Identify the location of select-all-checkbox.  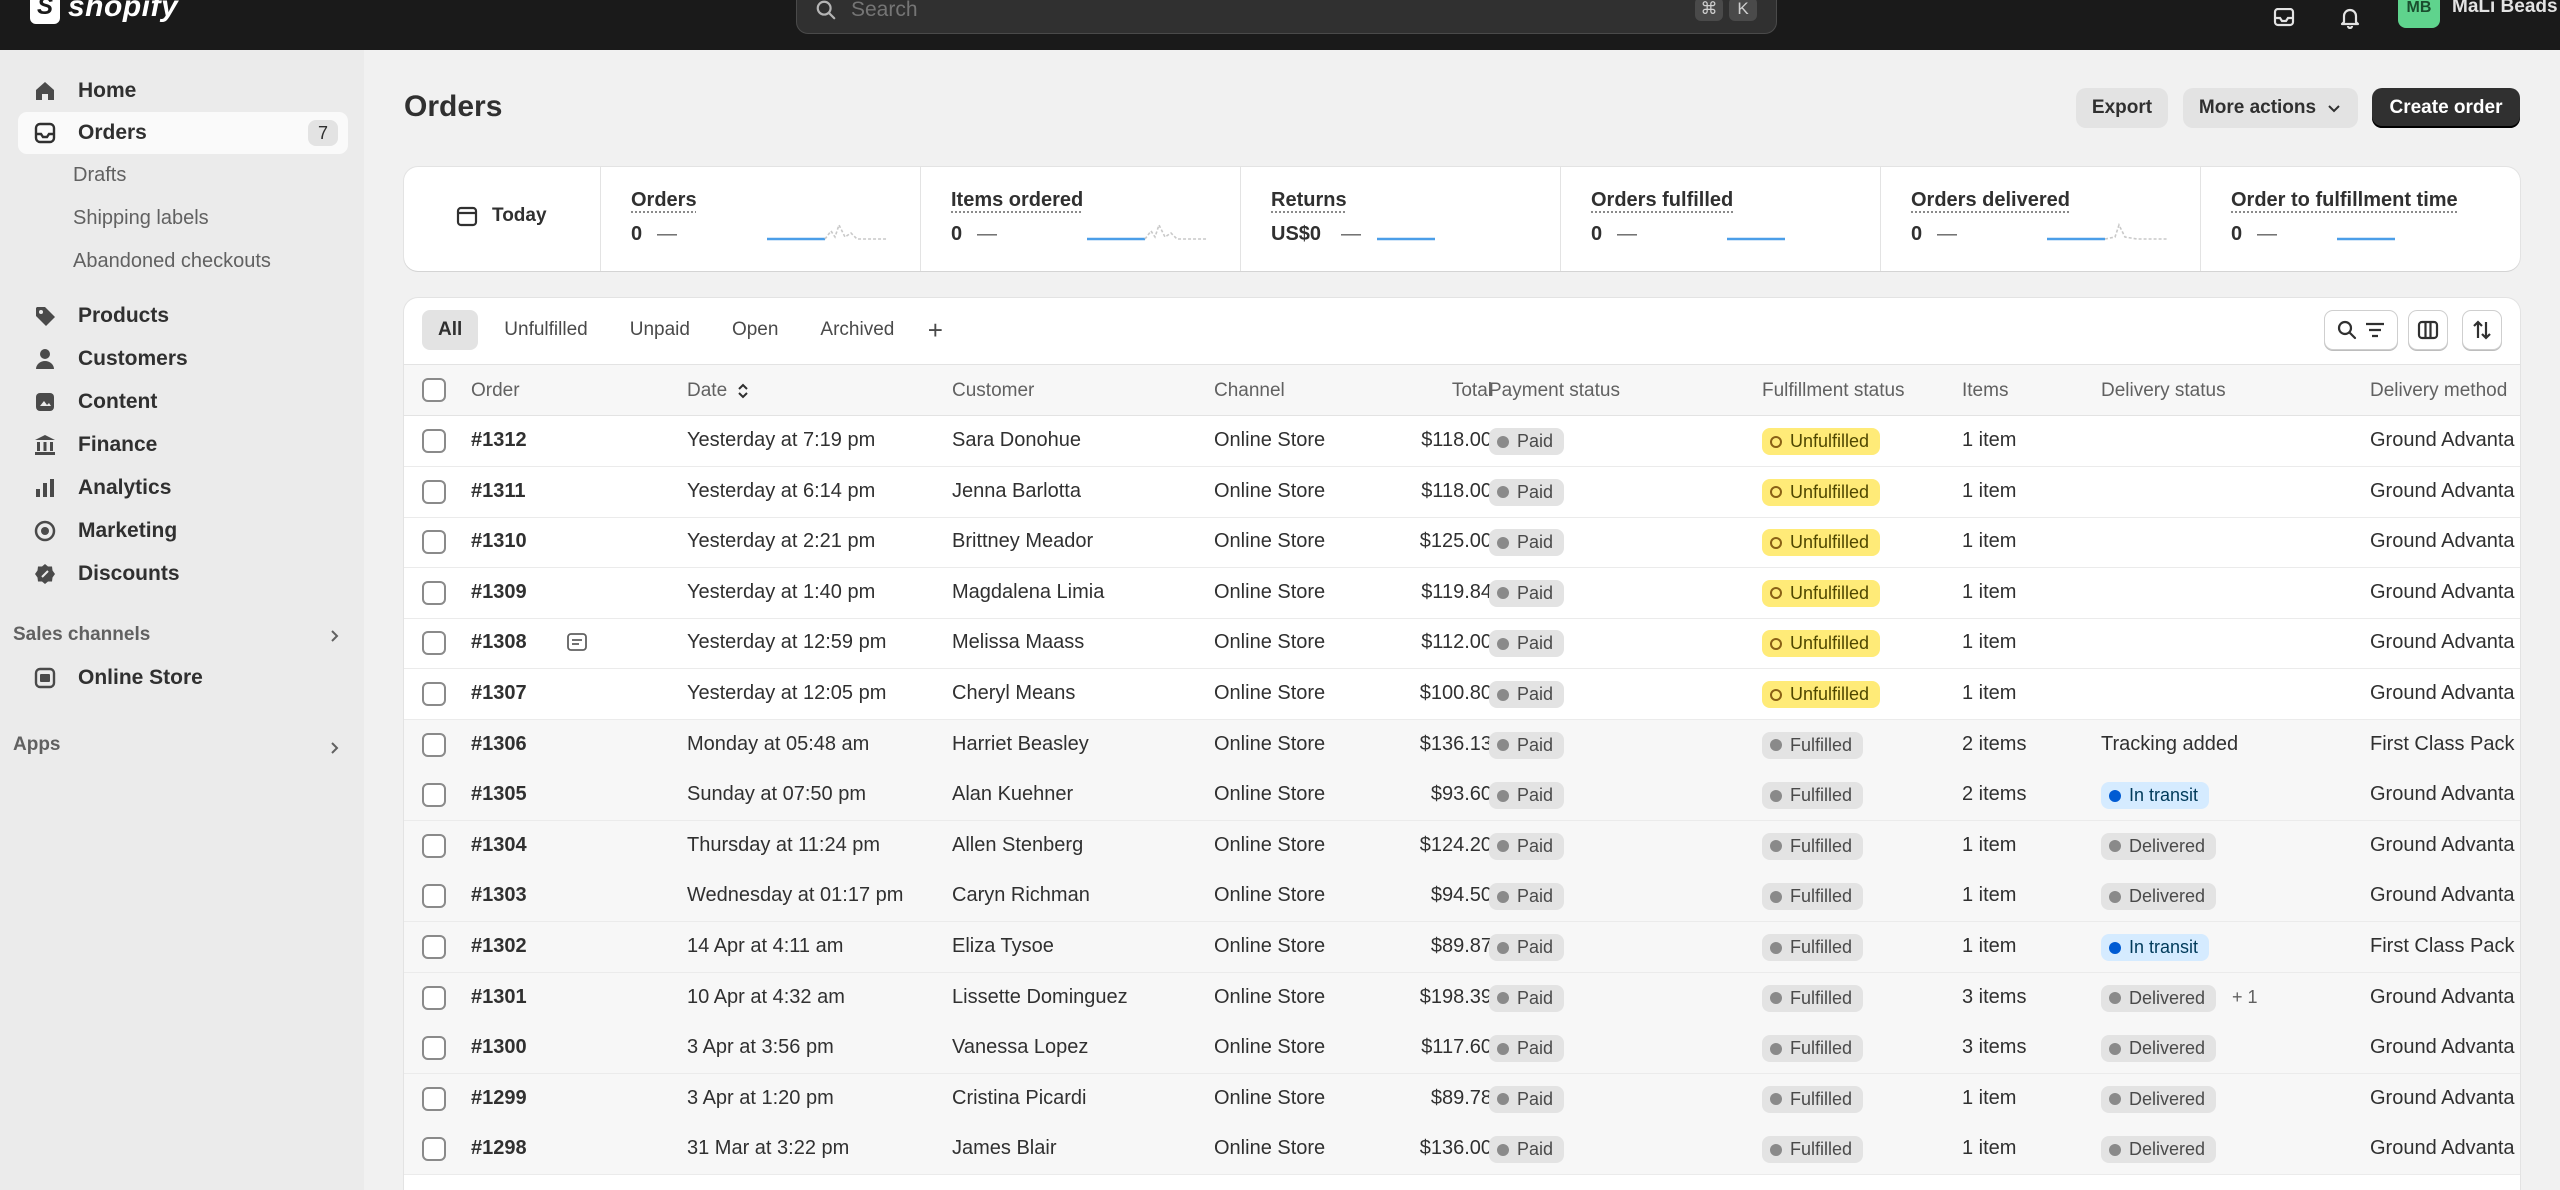
(434, 390).